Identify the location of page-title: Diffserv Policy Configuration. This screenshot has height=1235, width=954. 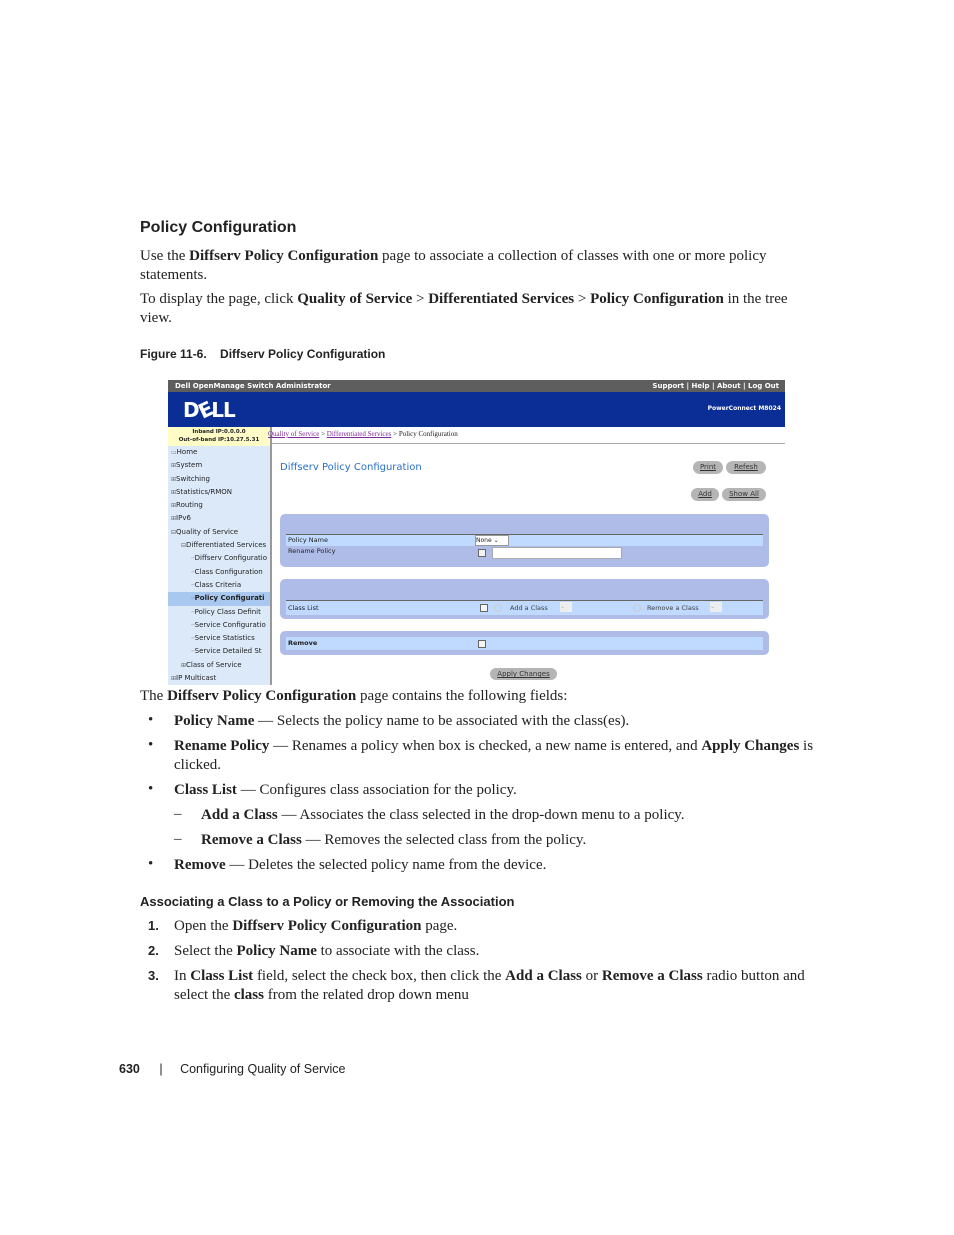
(351, 467).